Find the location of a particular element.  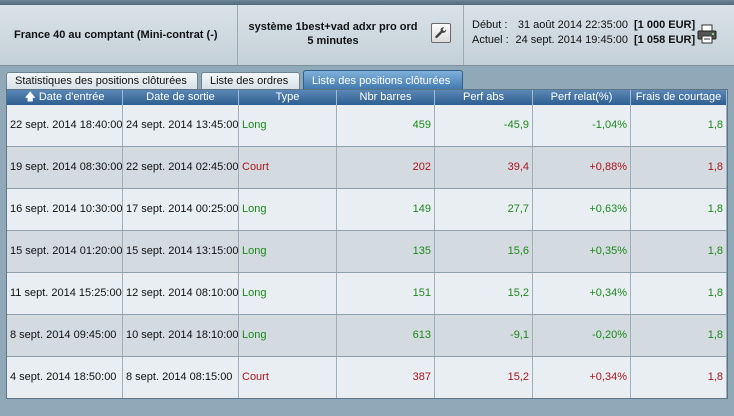

cell-bars: 387 is located at coordinates (386, 377).